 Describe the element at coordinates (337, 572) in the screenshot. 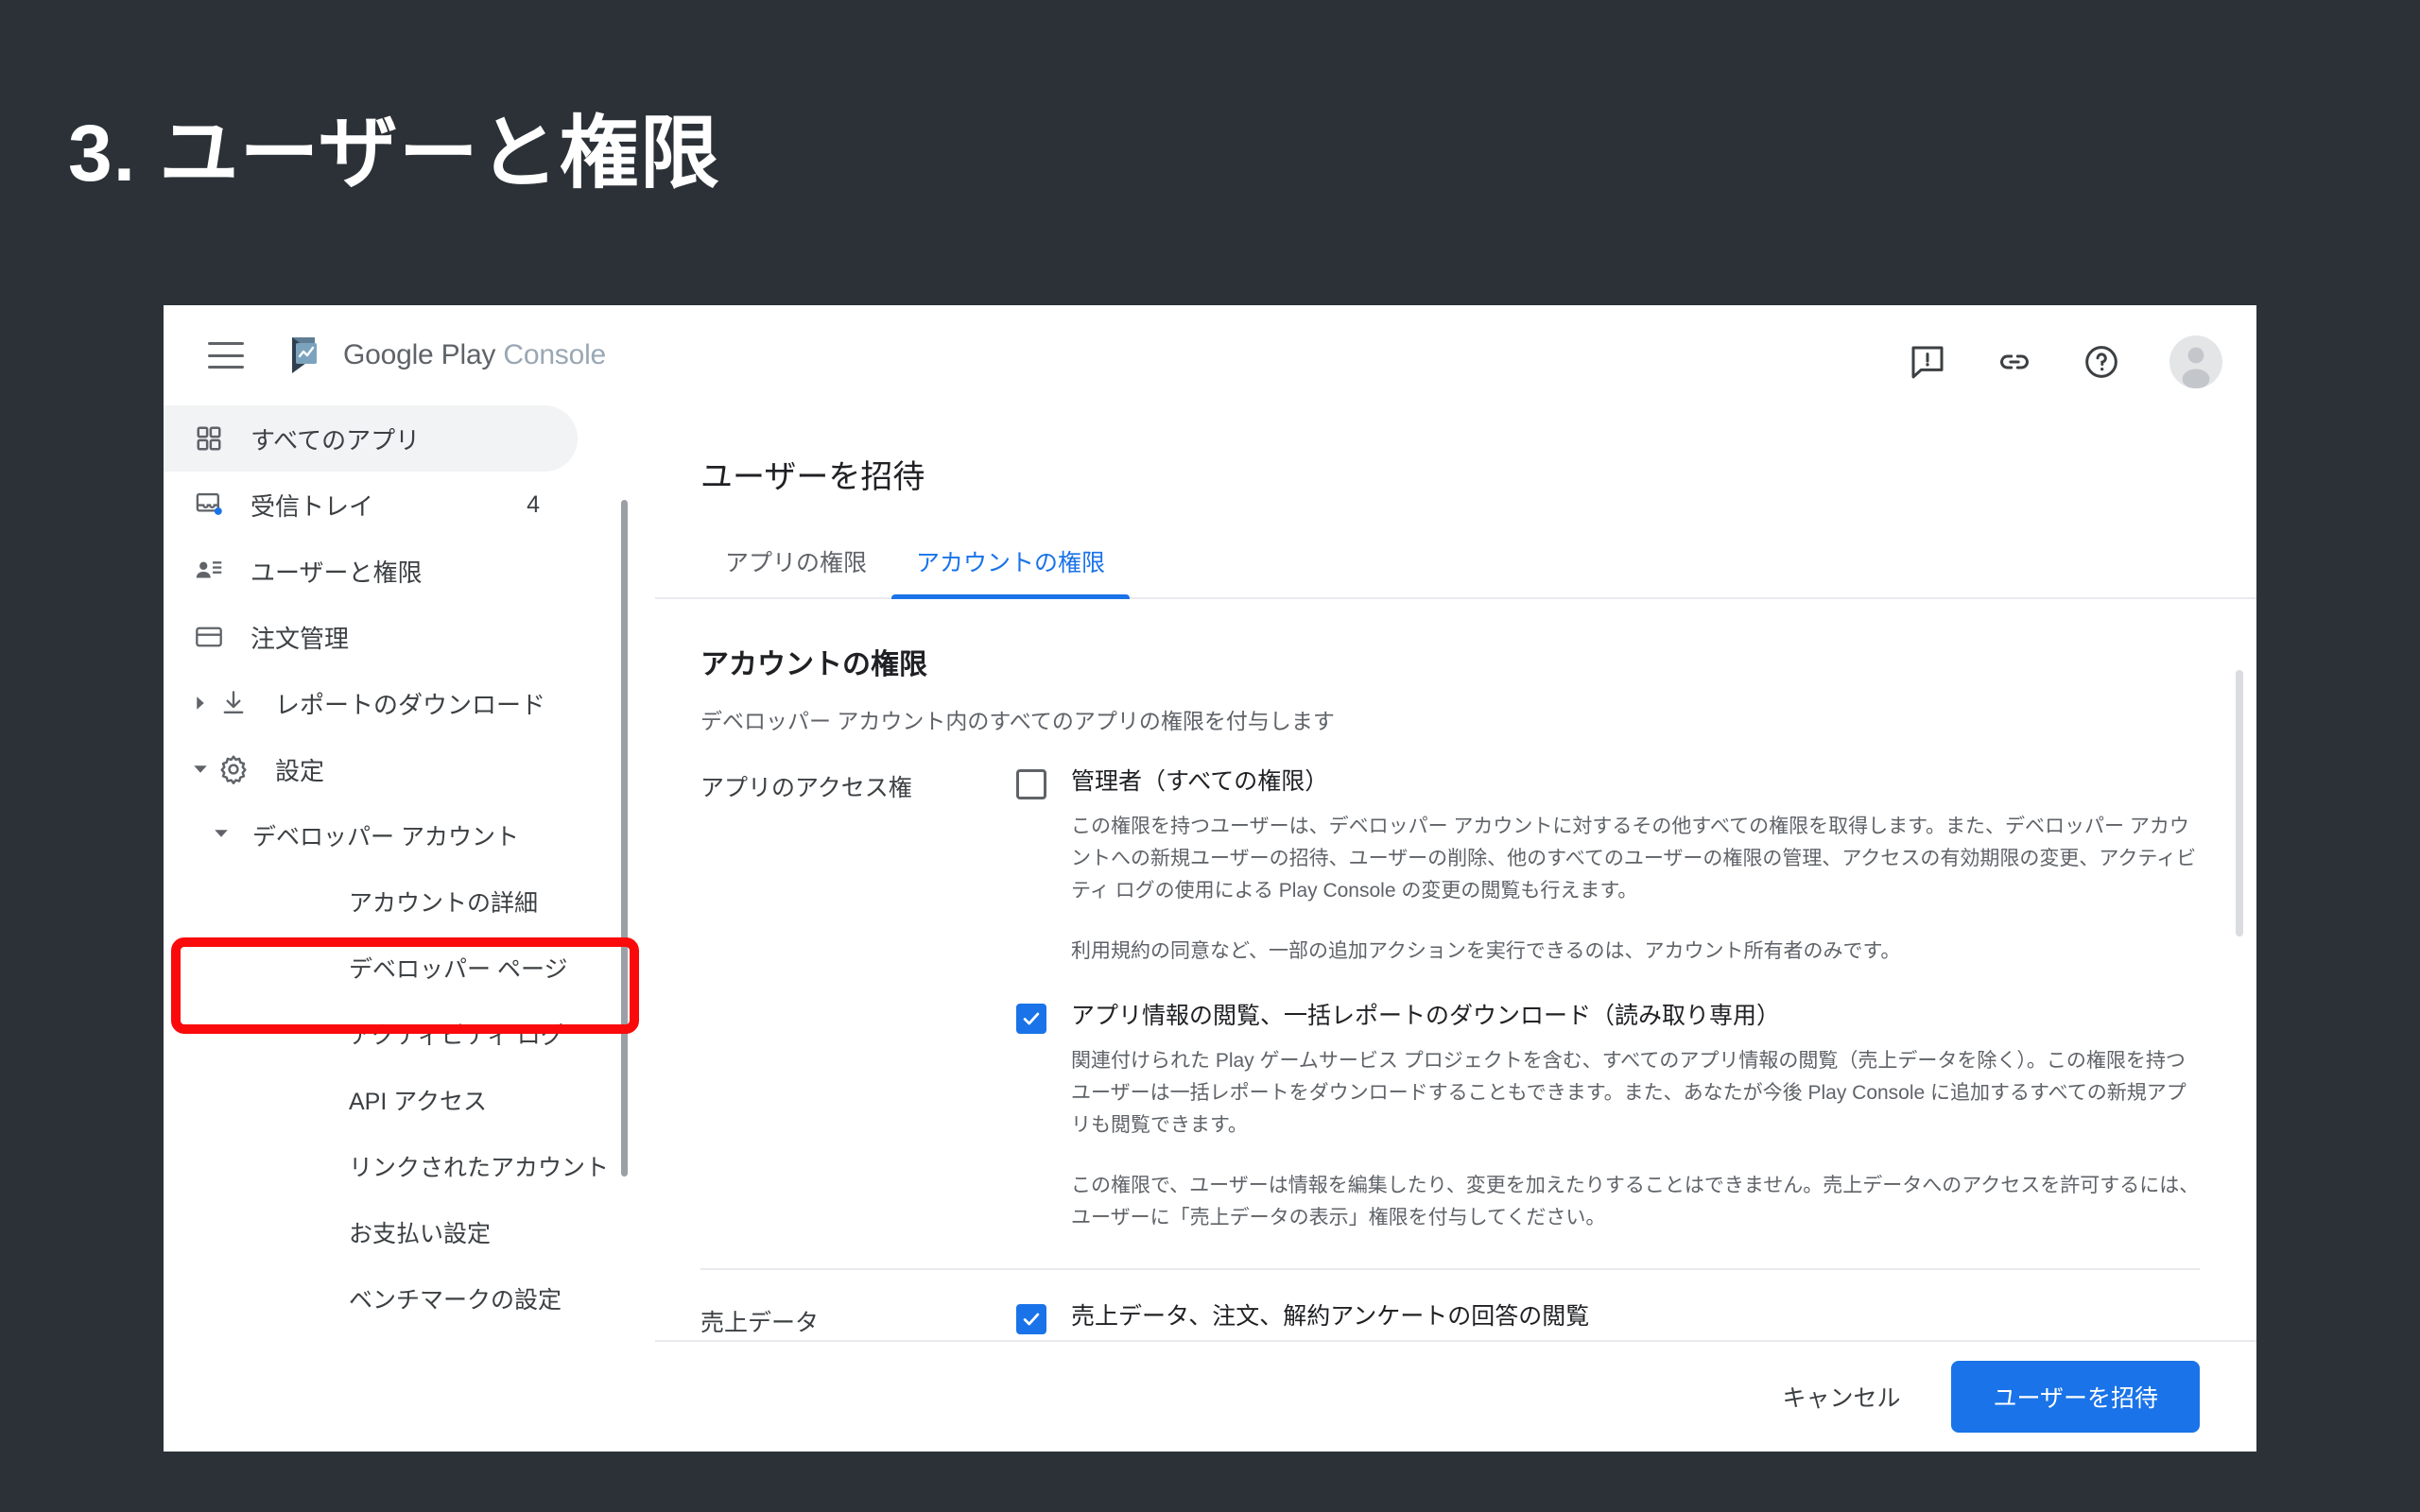

I see `sidebar-item-label: ユーザーと権限` at that location.